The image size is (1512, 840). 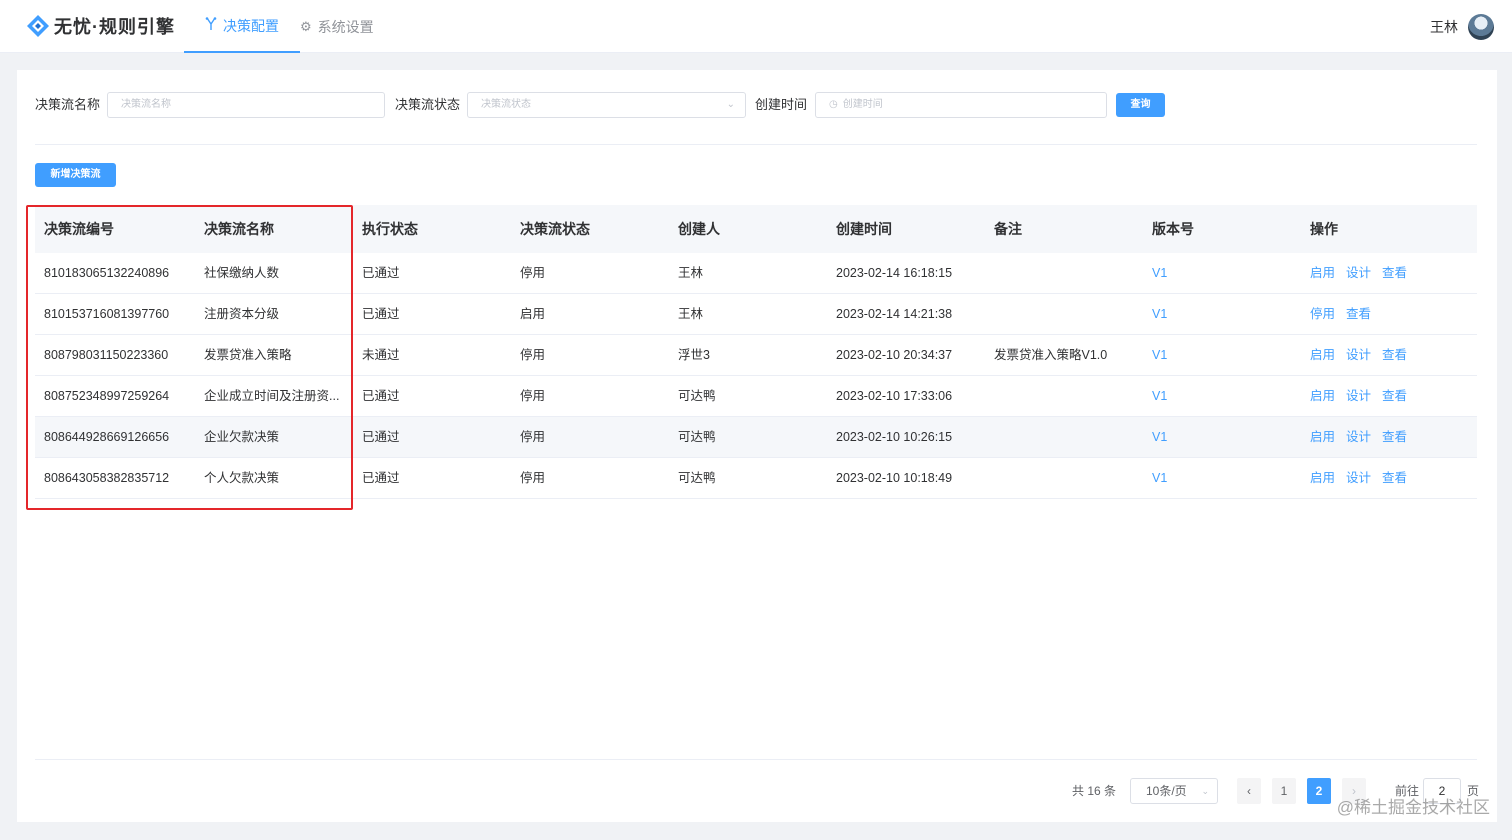 I want to click on flow-status-label: 决策流状态, so click(x=428, y=104).